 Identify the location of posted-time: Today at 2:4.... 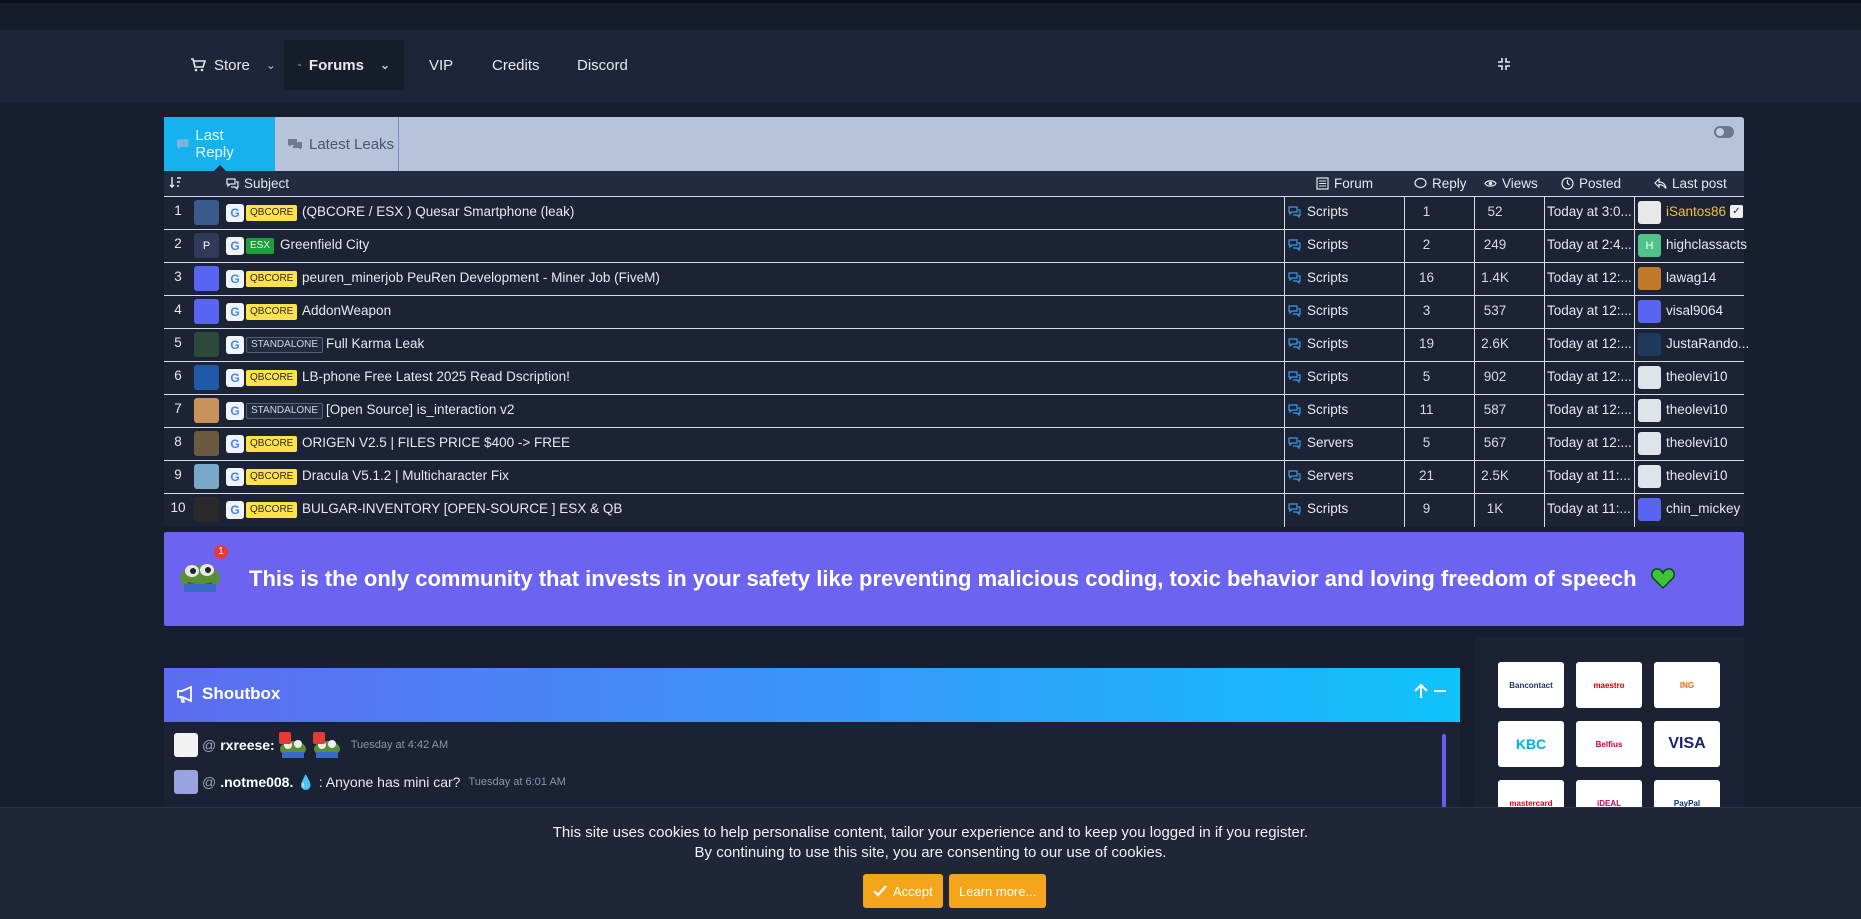
(1589, 244).